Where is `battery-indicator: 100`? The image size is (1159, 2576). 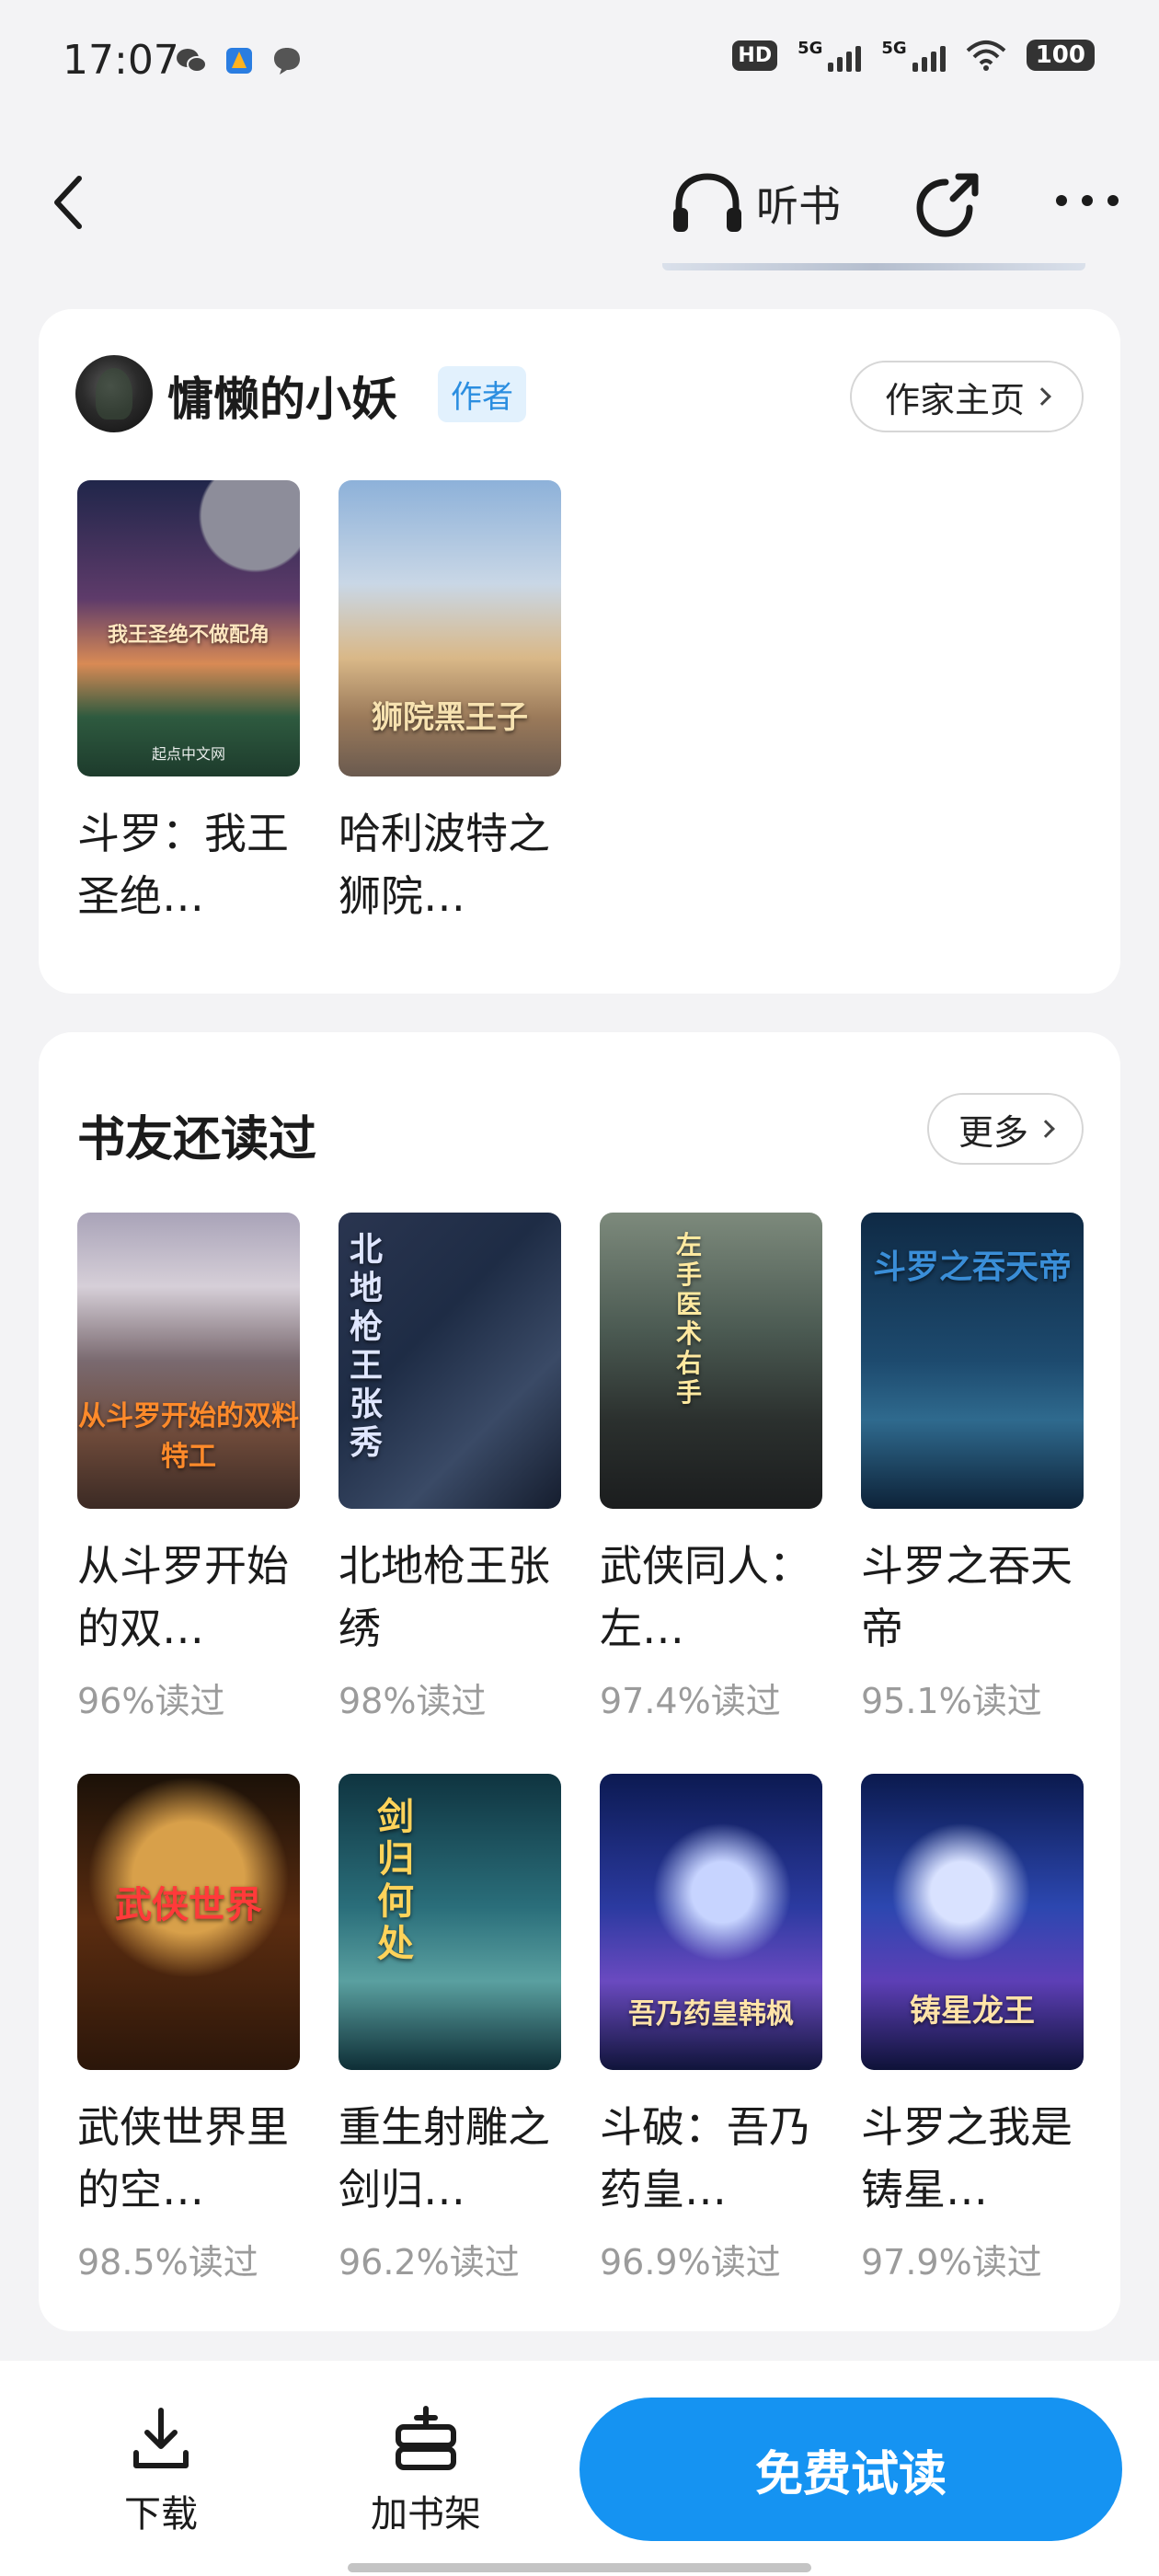
battery-indicator: 100 is located at coordinates (1060, 55).